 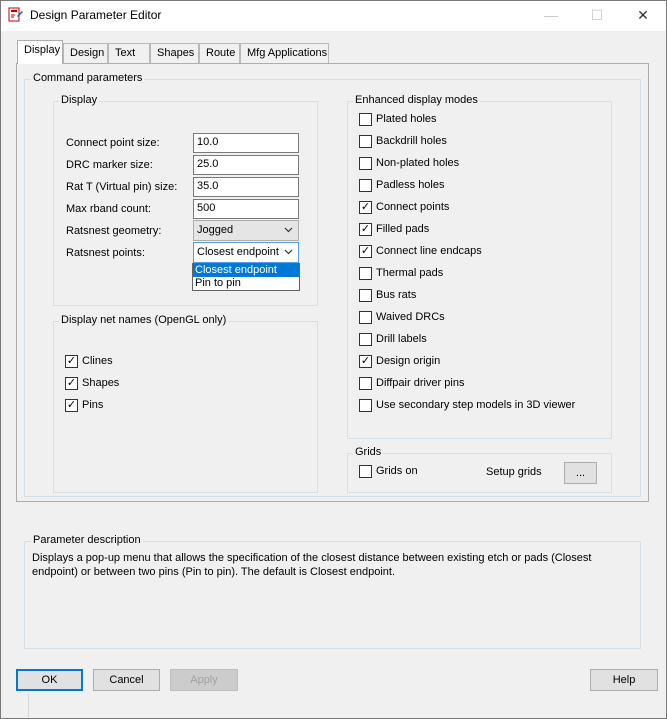 I want to click on connect-line-endcaps-row: ✓ Connect line endcaps, so click(x=467, y=251).